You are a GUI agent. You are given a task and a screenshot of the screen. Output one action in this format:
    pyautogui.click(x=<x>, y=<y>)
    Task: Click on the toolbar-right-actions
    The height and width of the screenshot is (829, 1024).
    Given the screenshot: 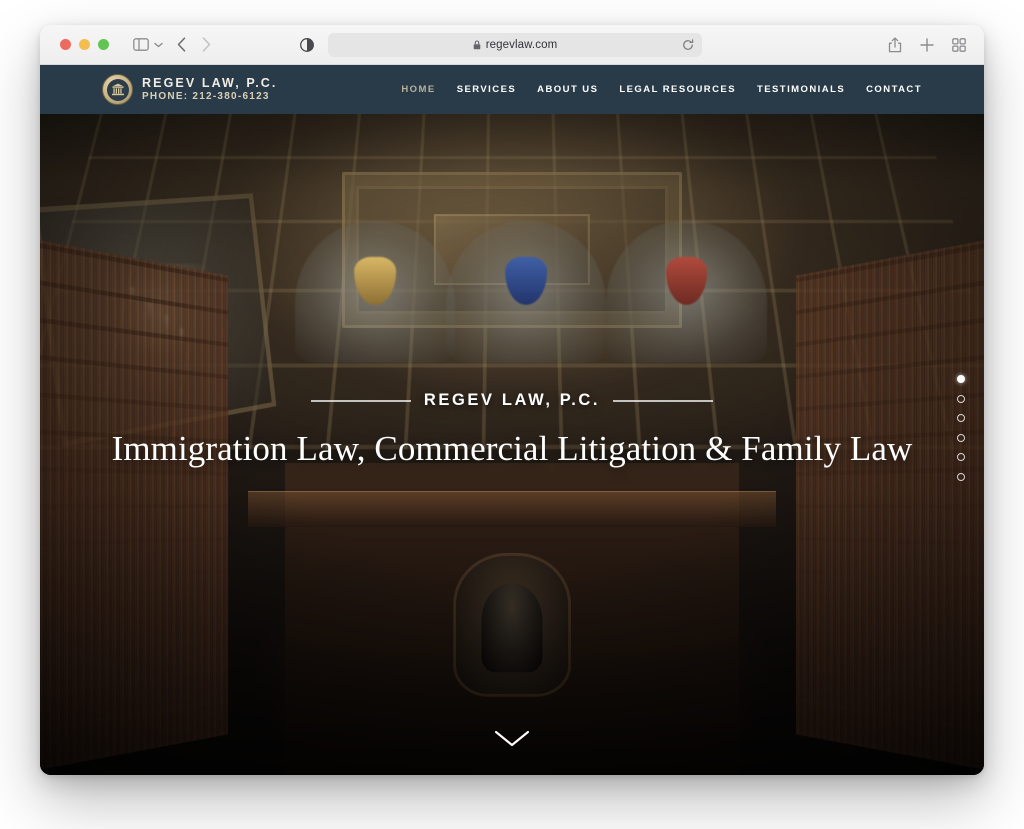 What is the action you would take?
    pyautogui.click(x=927, y=44)
    